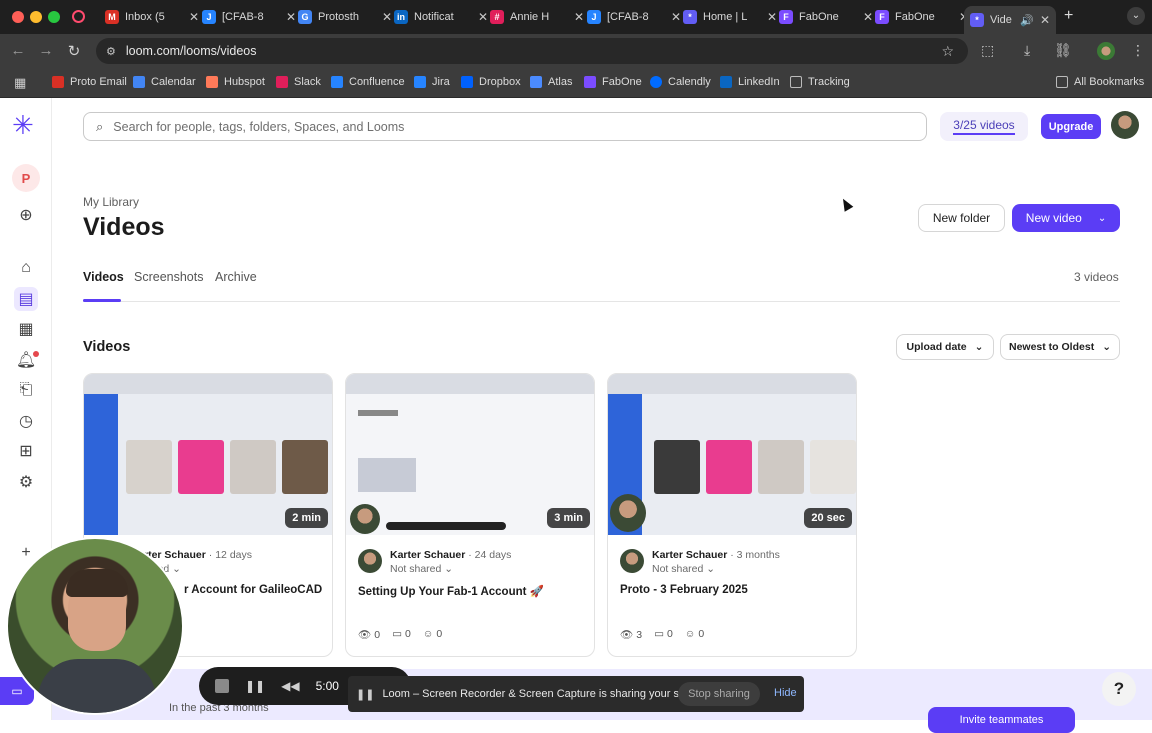 The width and height of the screenshot is (1152, 733). I want to click on bookmark-icon: ⎗, so click(26, 390).